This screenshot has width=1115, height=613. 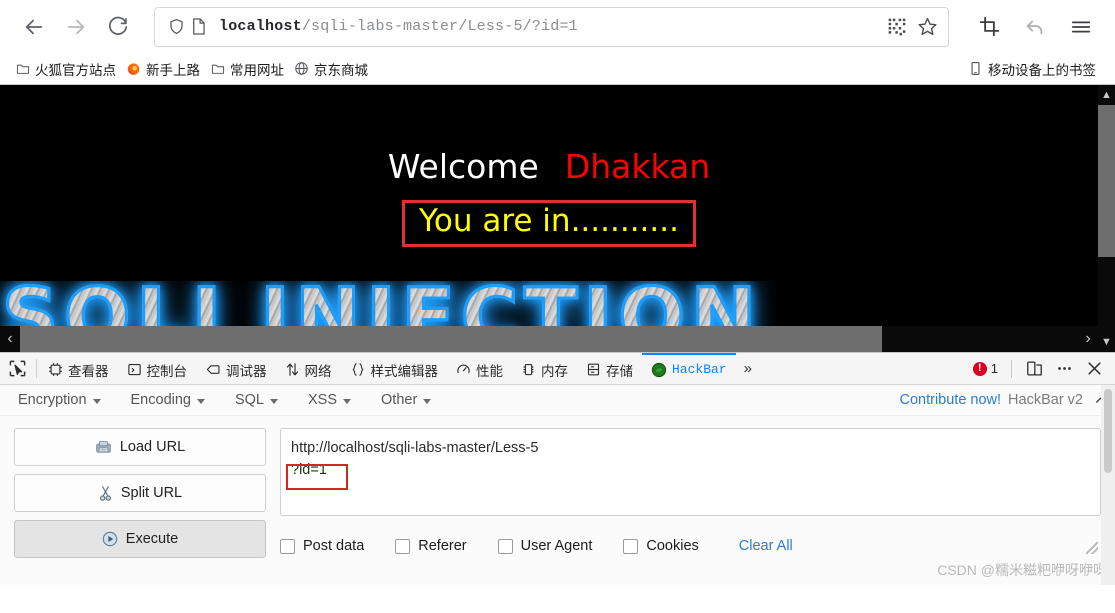 I want to click on checkbox-post-data: Post data, so click(x=322, y=546).